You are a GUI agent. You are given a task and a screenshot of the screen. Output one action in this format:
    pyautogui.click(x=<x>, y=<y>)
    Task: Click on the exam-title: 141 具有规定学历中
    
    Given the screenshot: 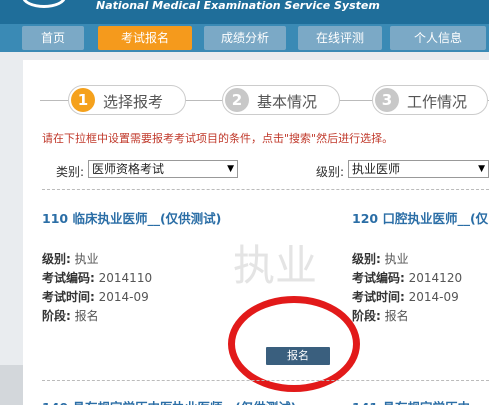 What is the action you would take?
    pyautogui.click(x=411, y=401)
    